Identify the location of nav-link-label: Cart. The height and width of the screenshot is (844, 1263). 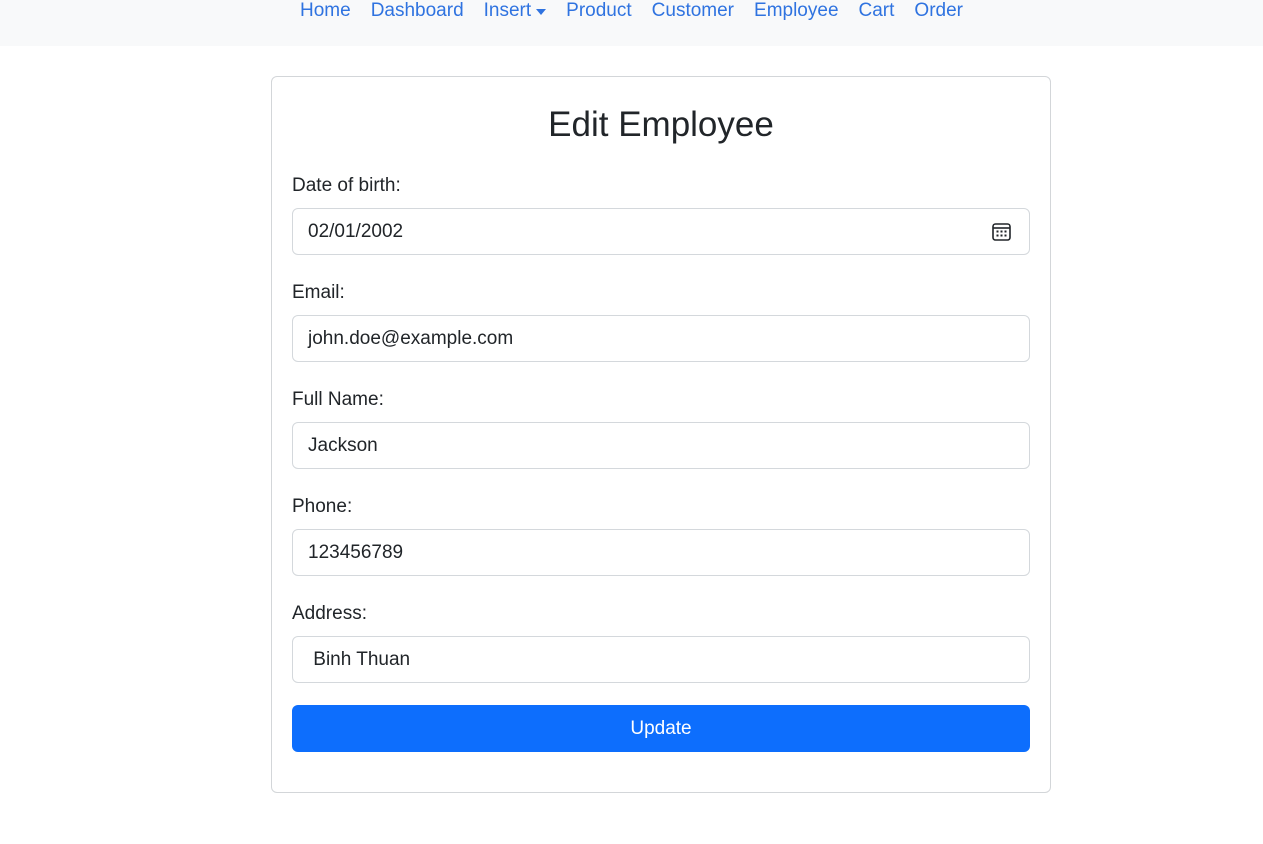
(876, 10).